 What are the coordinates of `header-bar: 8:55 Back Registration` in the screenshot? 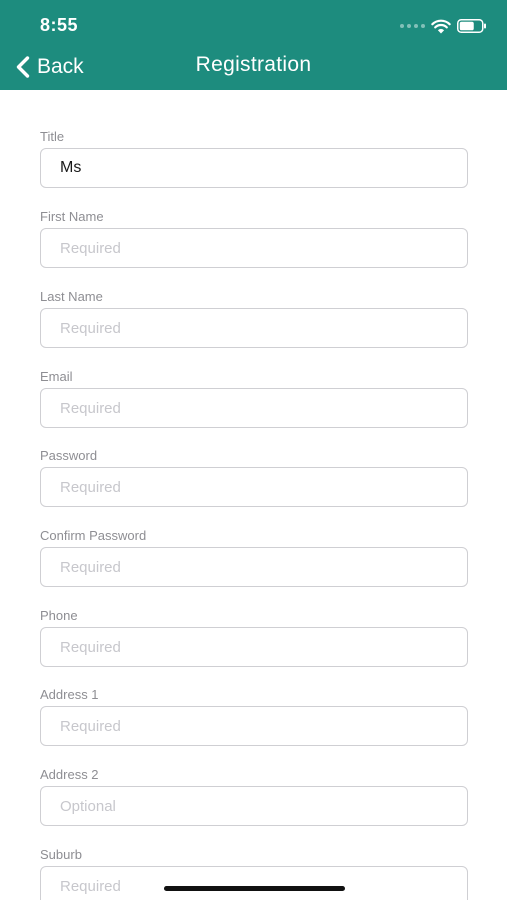 It's located at (253, 45).